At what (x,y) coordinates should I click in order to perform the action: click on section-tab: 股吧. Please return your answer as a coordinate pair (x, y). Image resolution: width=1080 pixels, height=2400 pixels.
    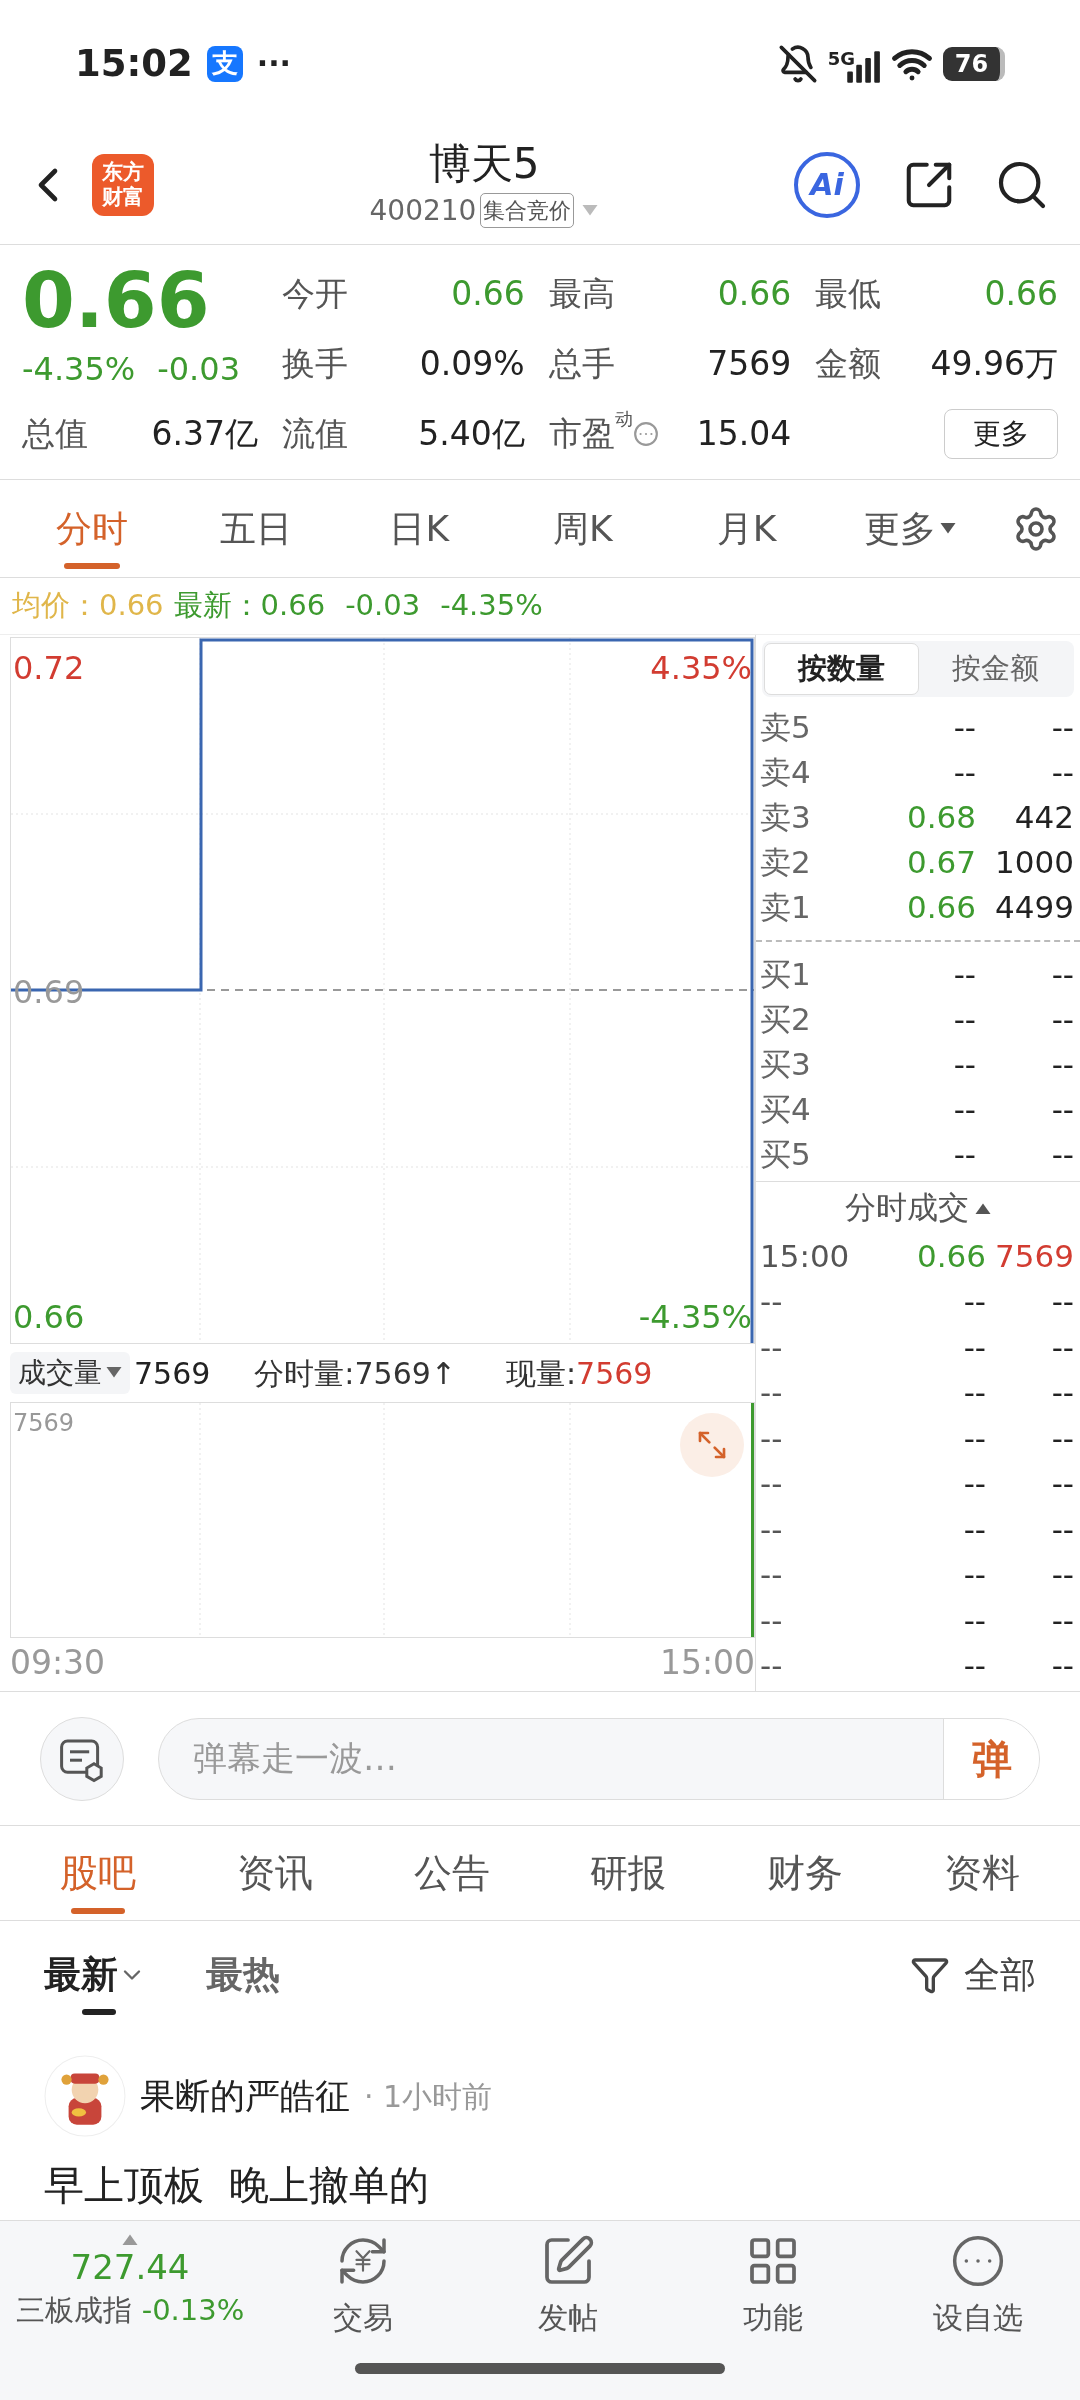
    Looking at the image, I should click on (98, 1873).